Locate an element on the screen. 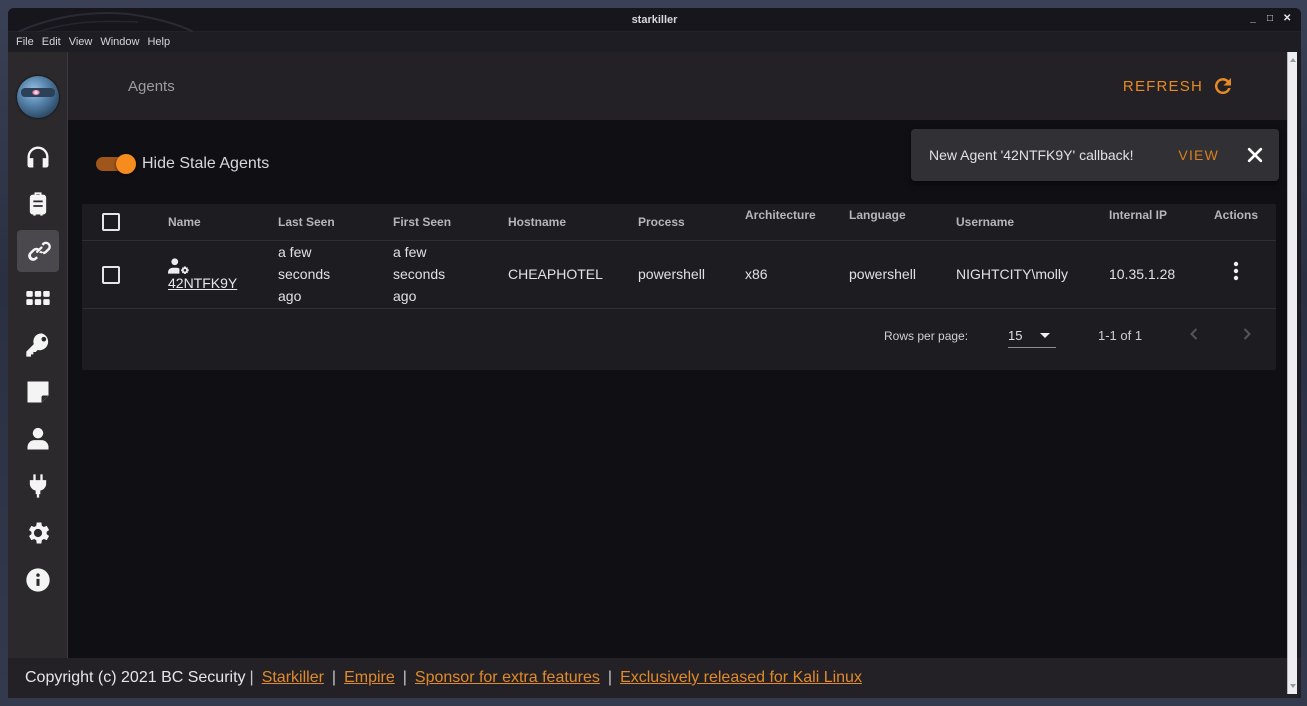 Image resolution: width=1307 pixels, height=706 pixels. cell-last-seen: a few seconds ago is located at coordinates (335, 274).